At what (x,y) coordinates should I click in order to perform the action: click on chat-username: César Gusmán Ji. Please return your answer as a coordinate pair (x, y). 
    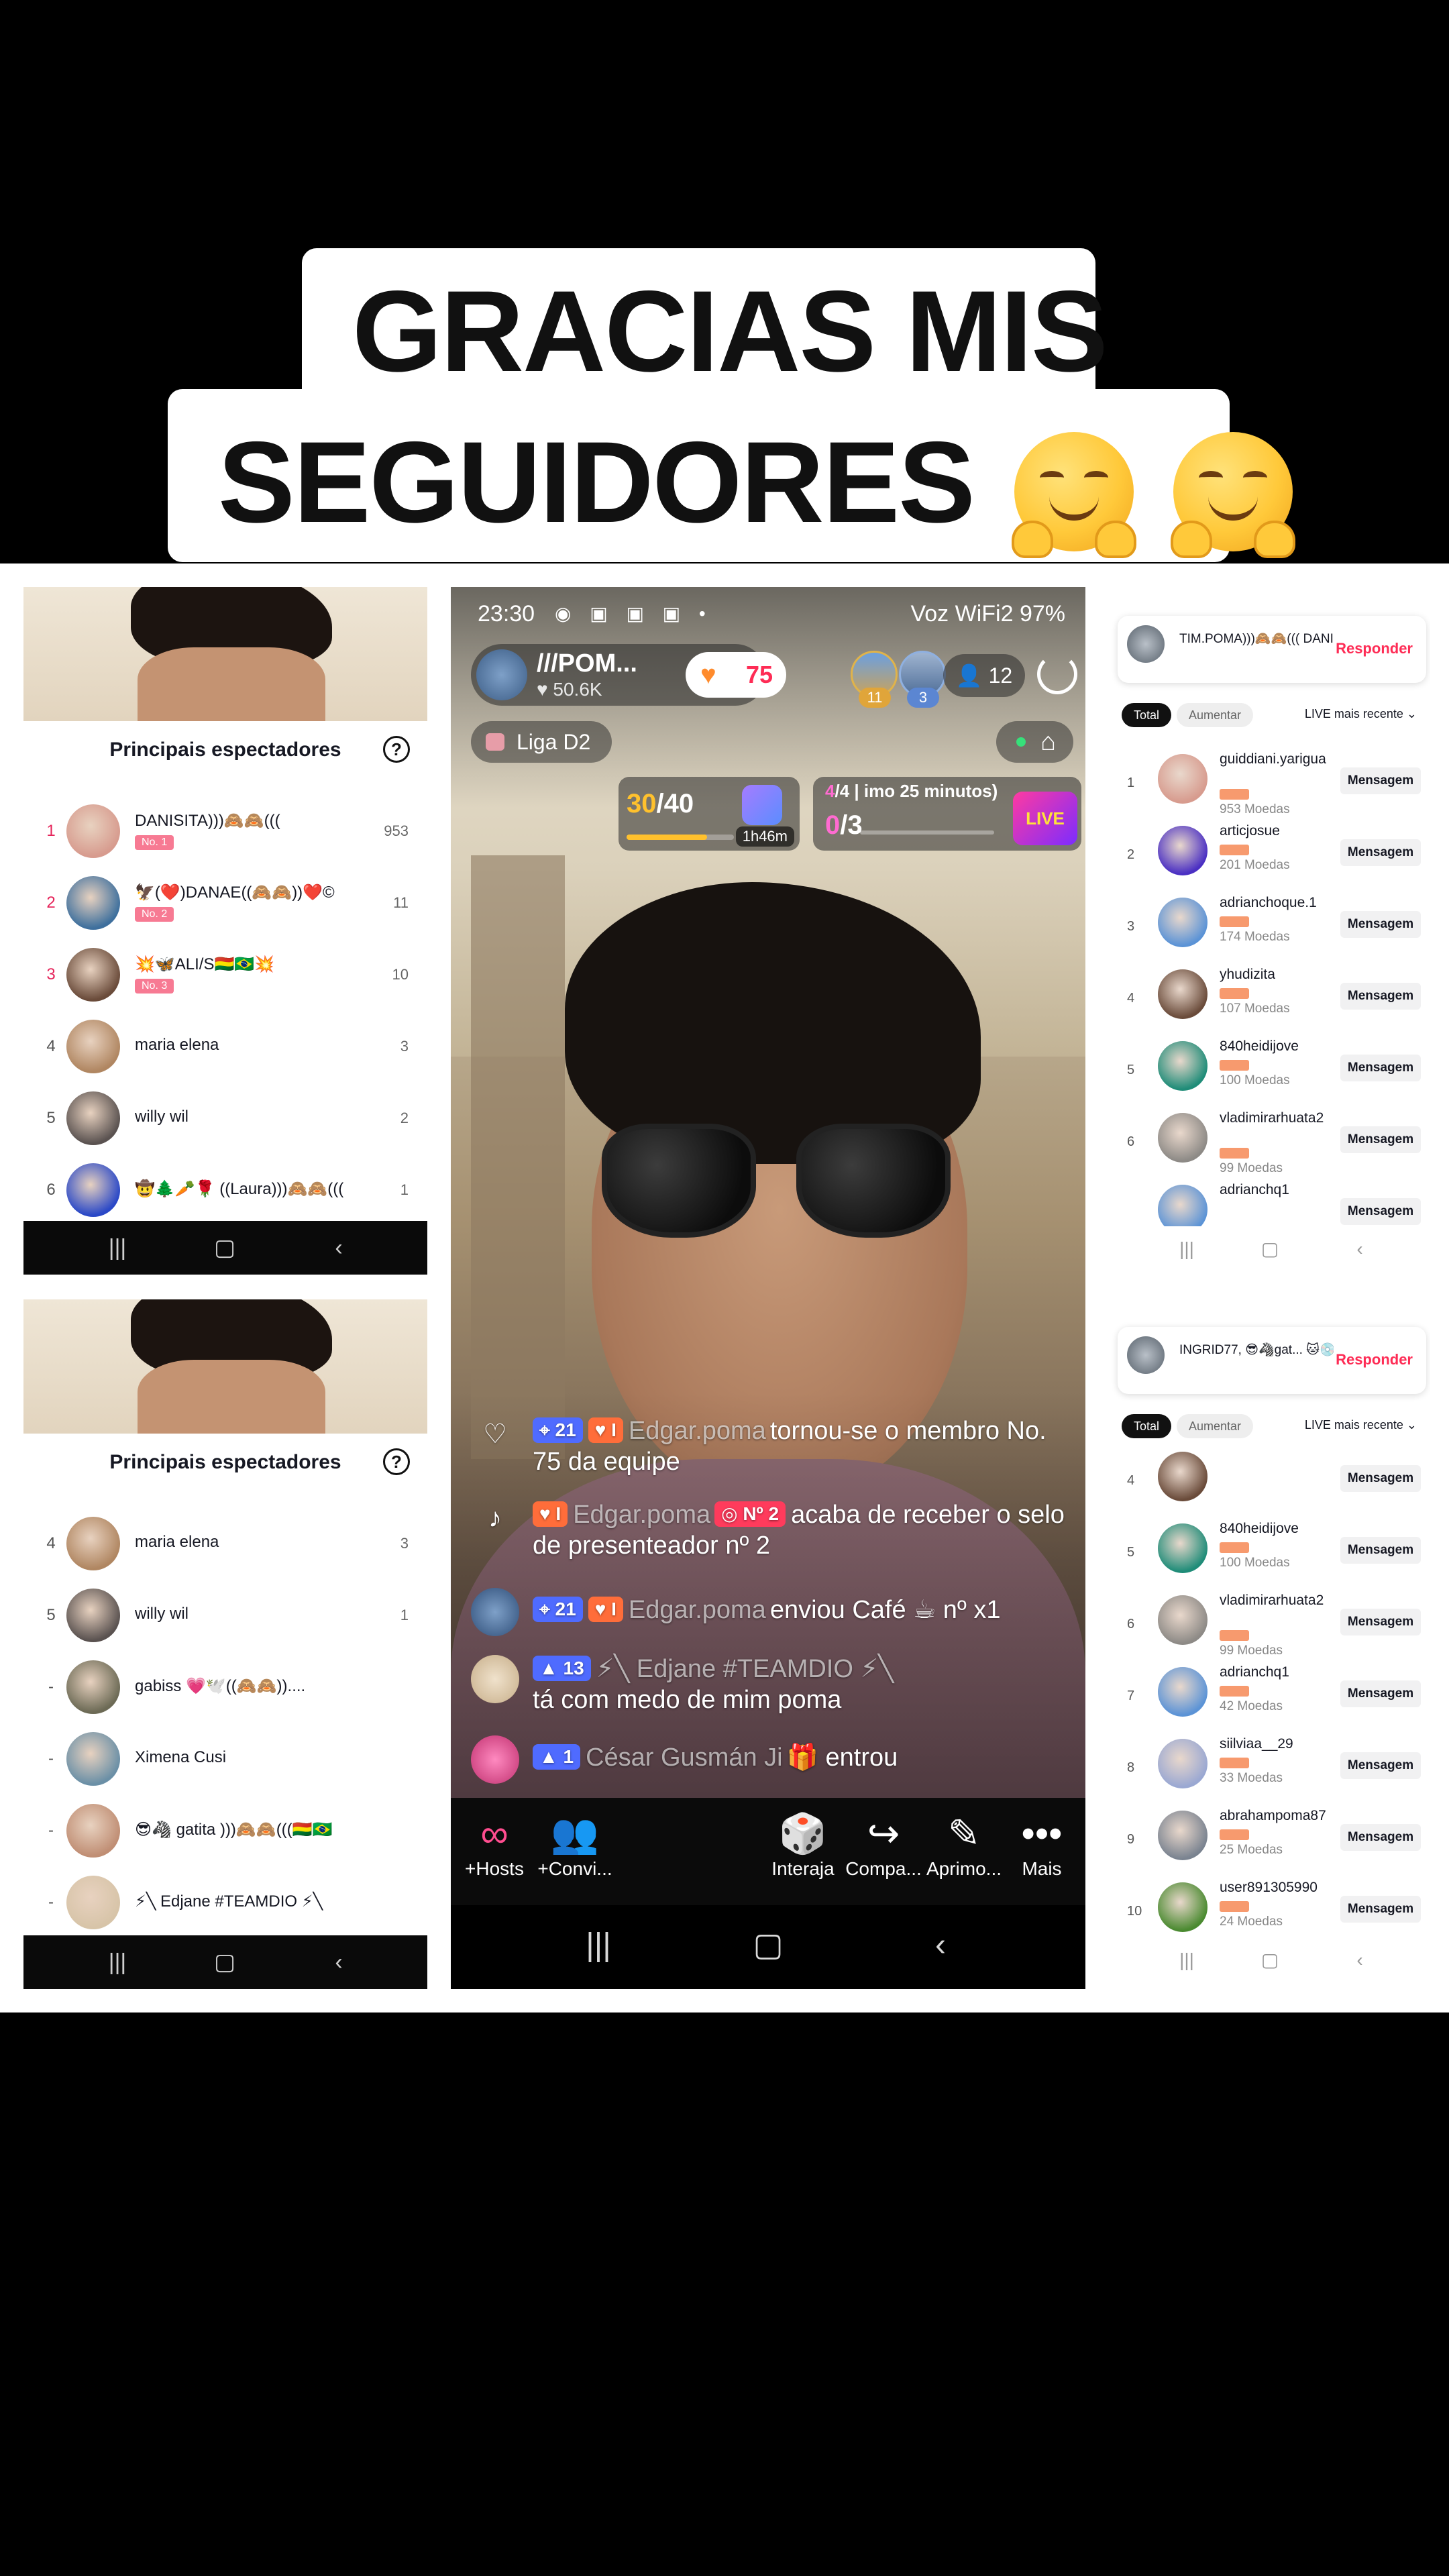
    Looking at the image, I should click on (684, 1757).